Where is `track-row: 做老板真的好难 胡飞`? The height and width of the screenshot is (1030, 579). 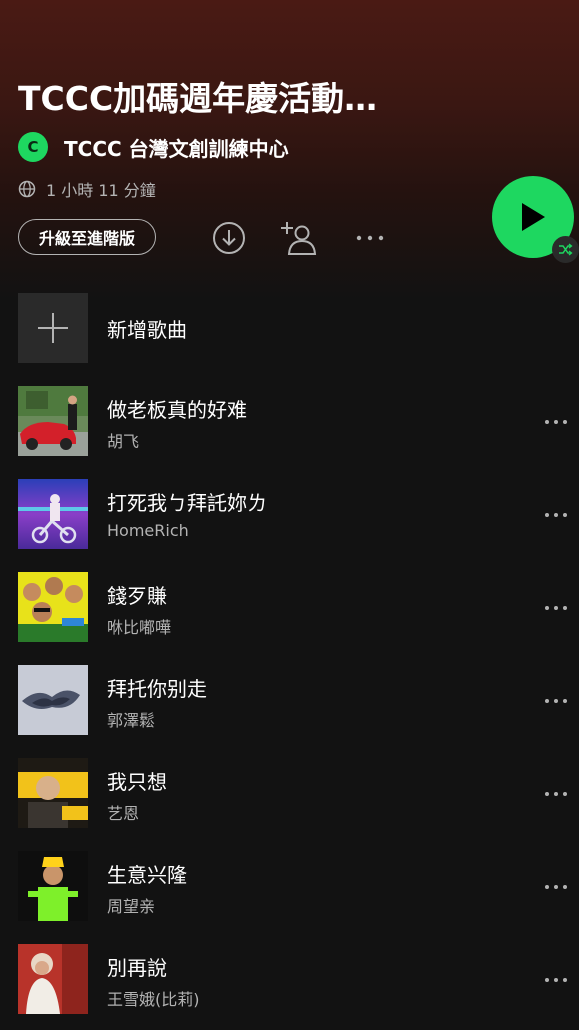 track-row: 做老板真的好难 胡飞 is located at coordinates (298, 422).